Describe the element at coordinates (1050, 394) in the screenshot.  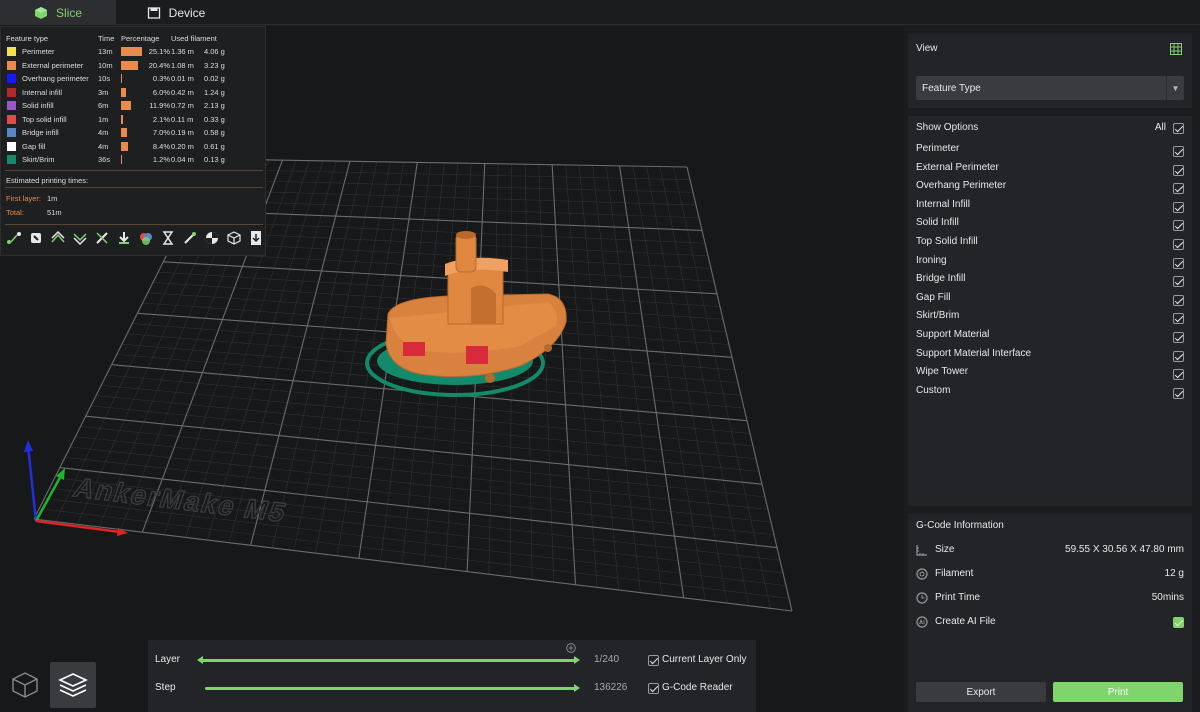
I see `show-option-item: Custom` at that location.